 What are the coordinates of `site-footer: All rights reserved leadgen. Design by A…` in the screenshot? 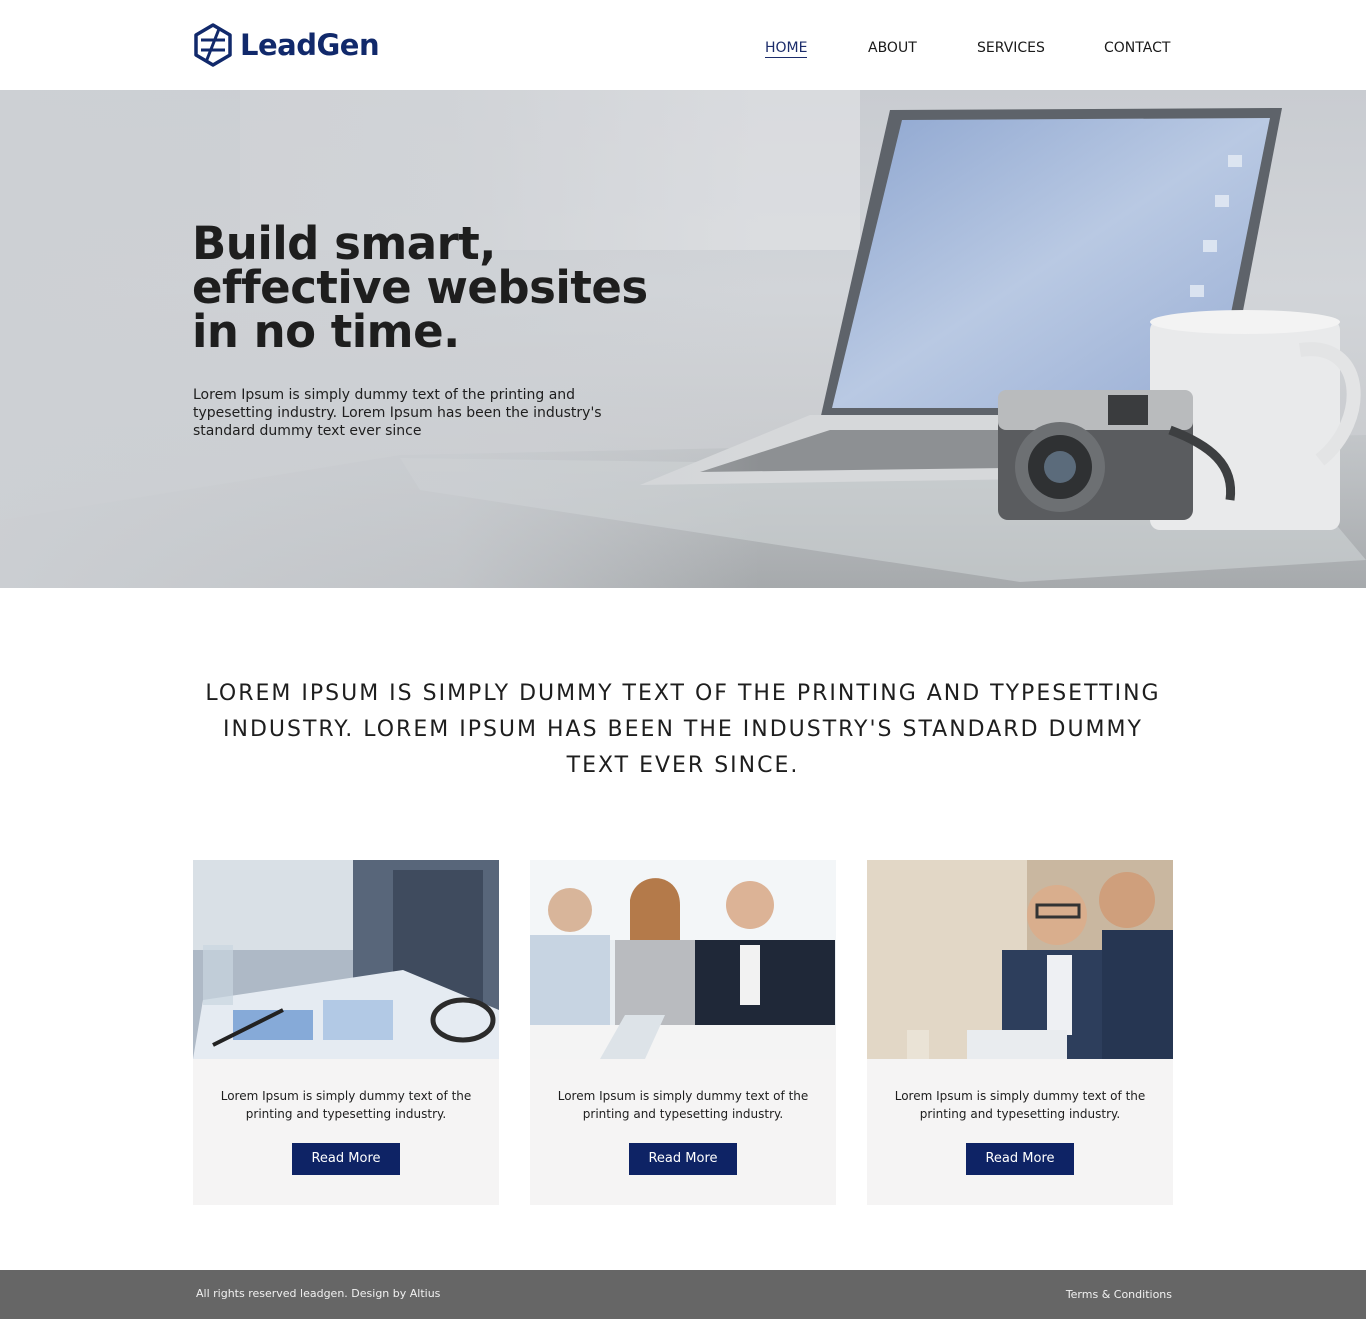 It's located at (683, 1294).